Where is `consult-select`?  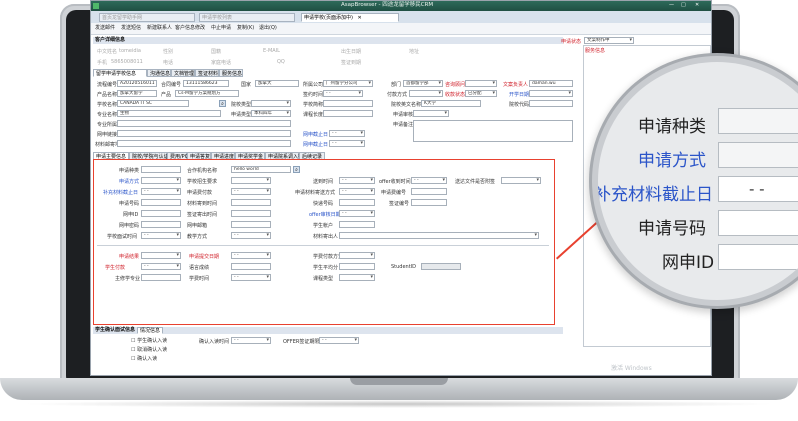
consult-select is located at coordinates (481, 83).